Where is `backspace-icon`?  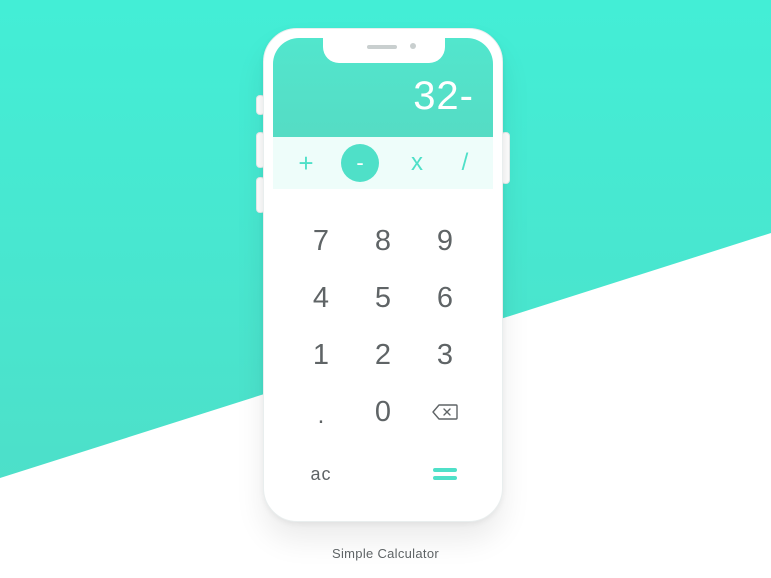
backspace-icon is located at coordinates (445, 412).